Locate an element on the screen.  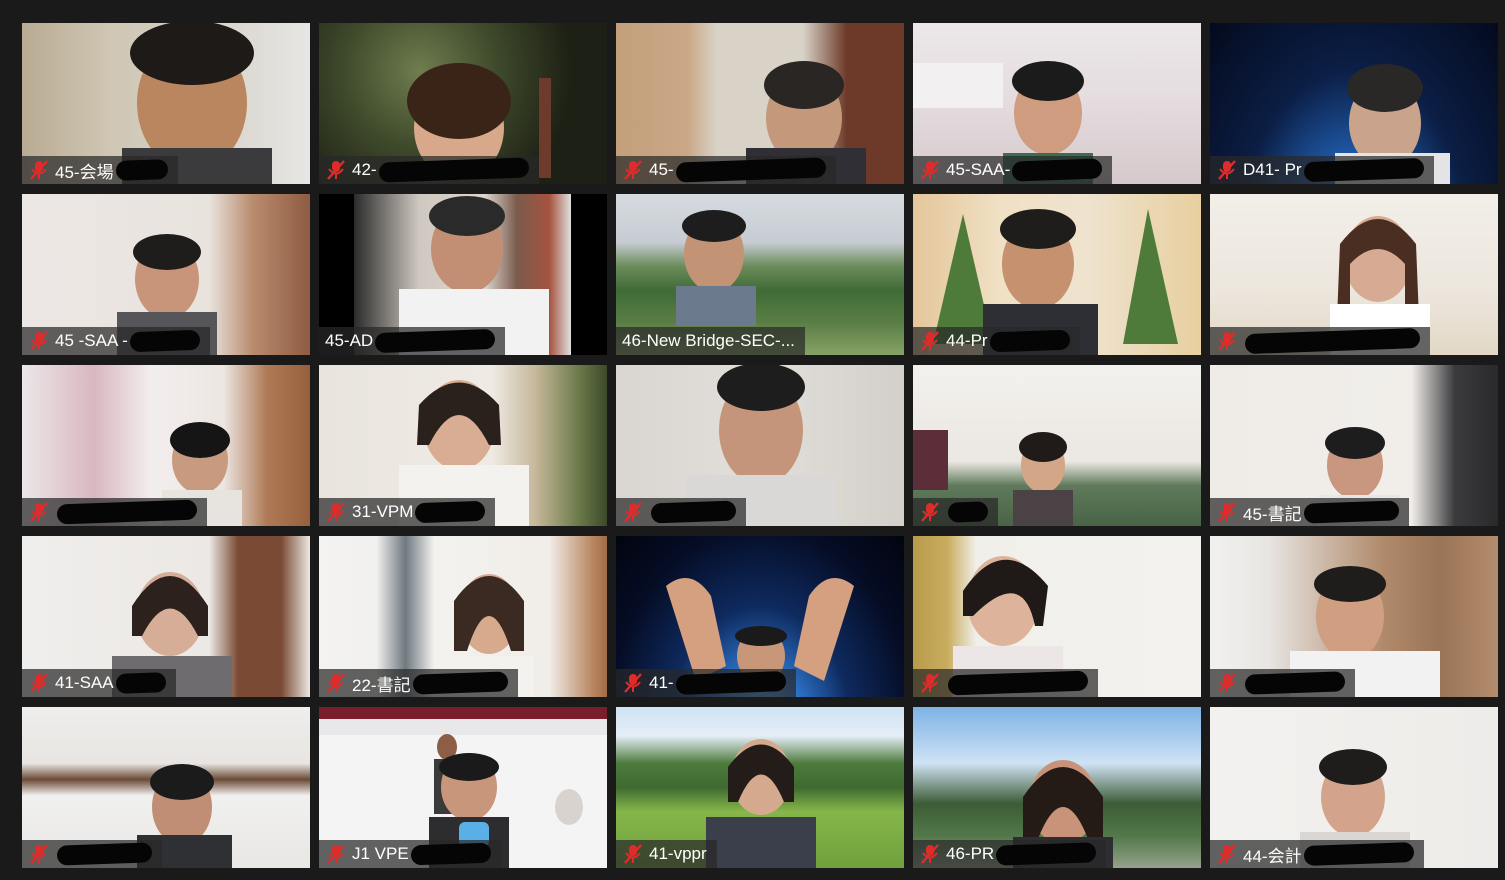
participant-name-label: 41- is located at coordinates (706, 683).